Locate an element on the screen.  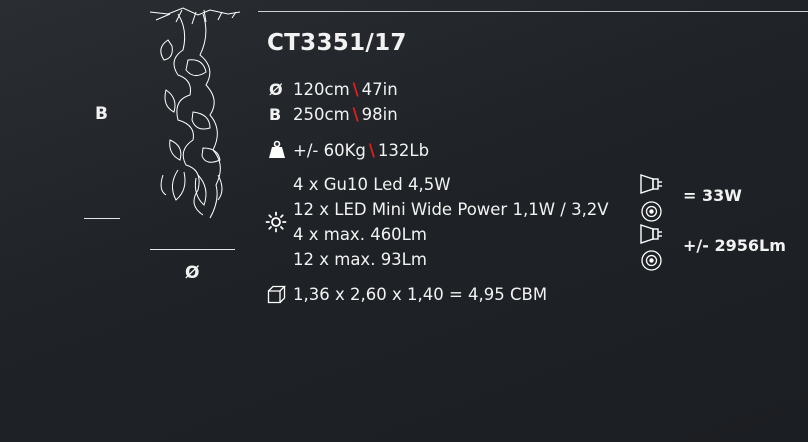
sun-icon is located at coordinates (276, 222).